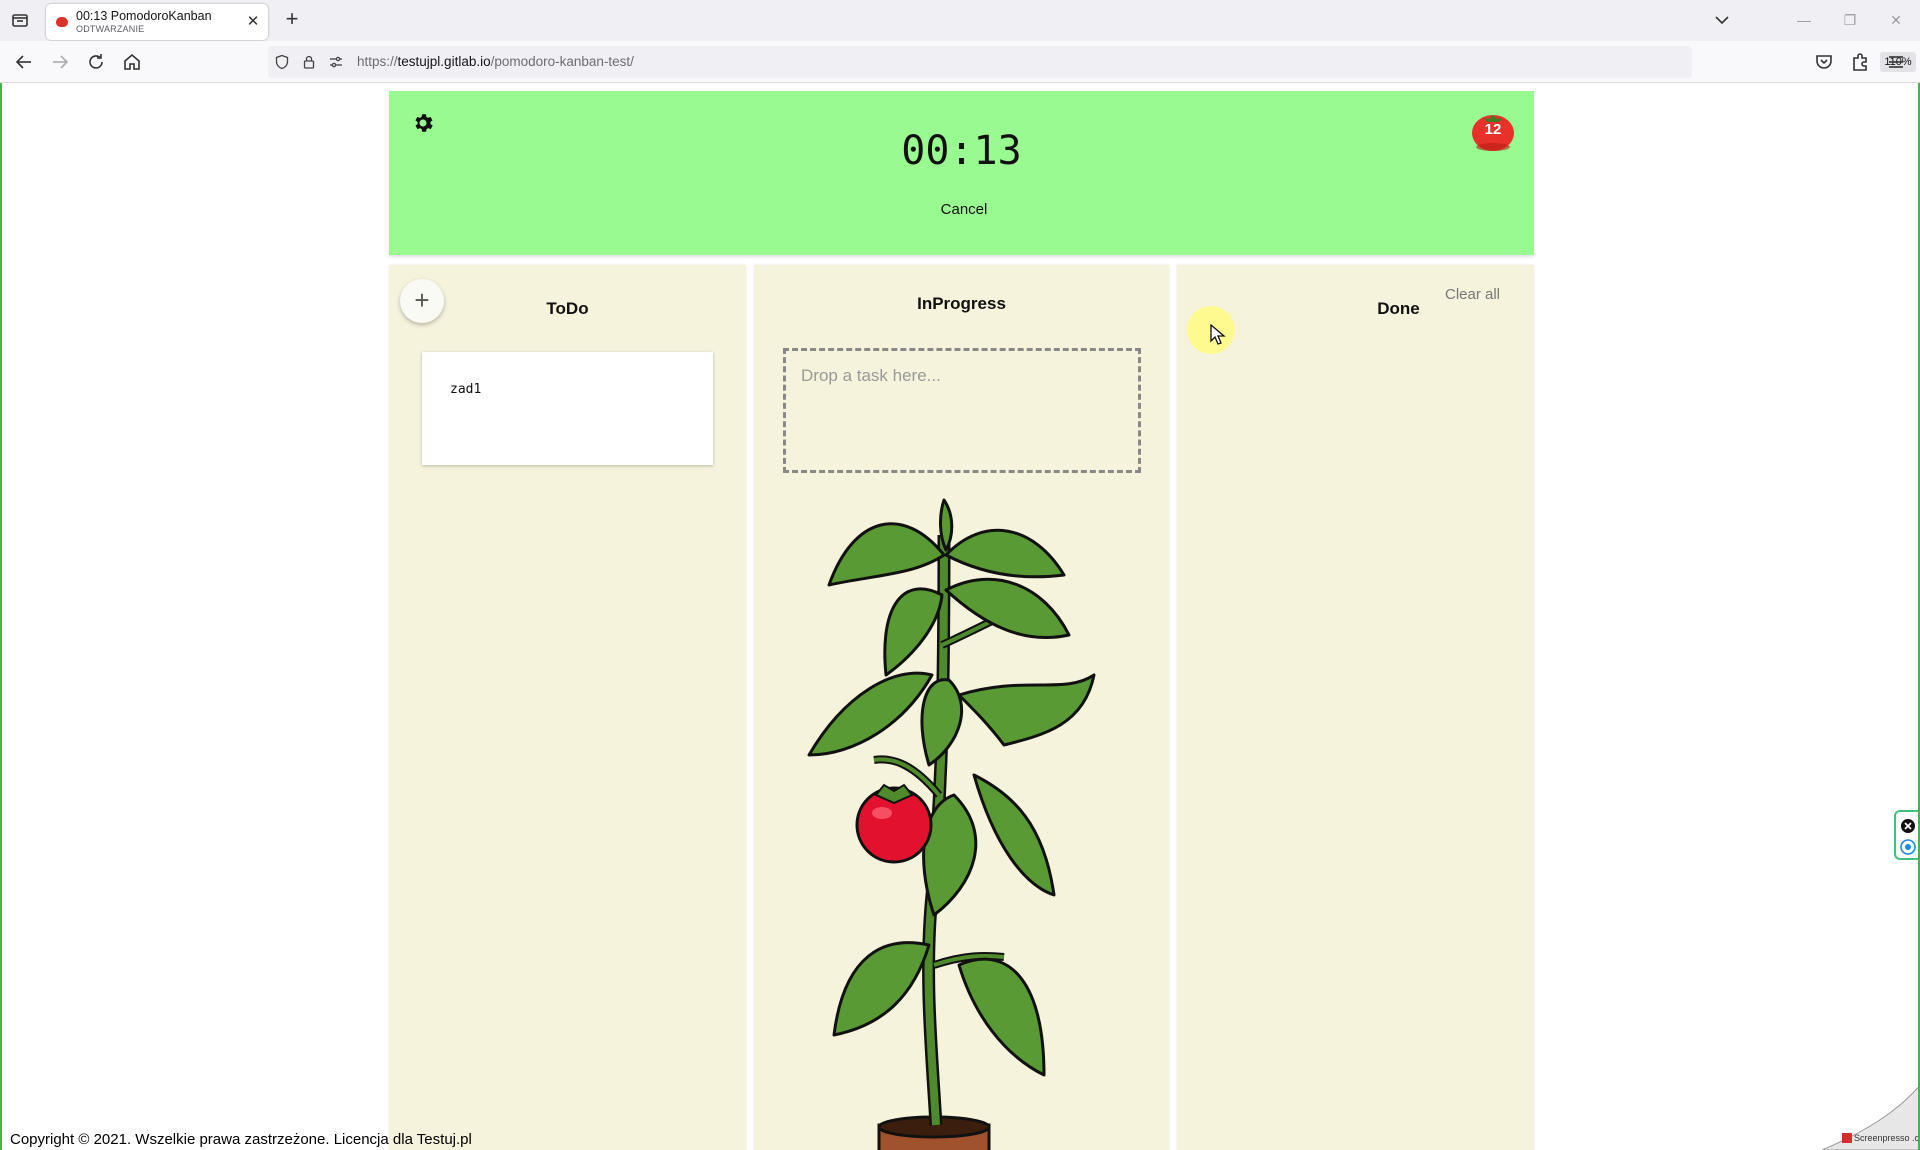  What do you see at coordinates (1908, 826) in the screenshot?
I see `close-circle-icon` at bounding box center [1908, 826].